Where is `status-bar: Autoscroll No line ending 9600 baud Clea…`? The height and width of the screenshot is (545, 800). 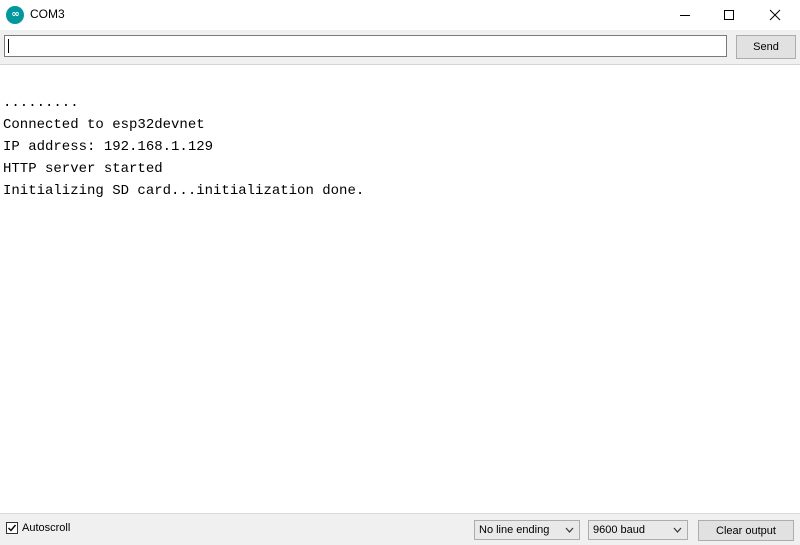
status-bar: Autoscroll No line ending 9600 baud Clea… is located at coordinates (400, 529).